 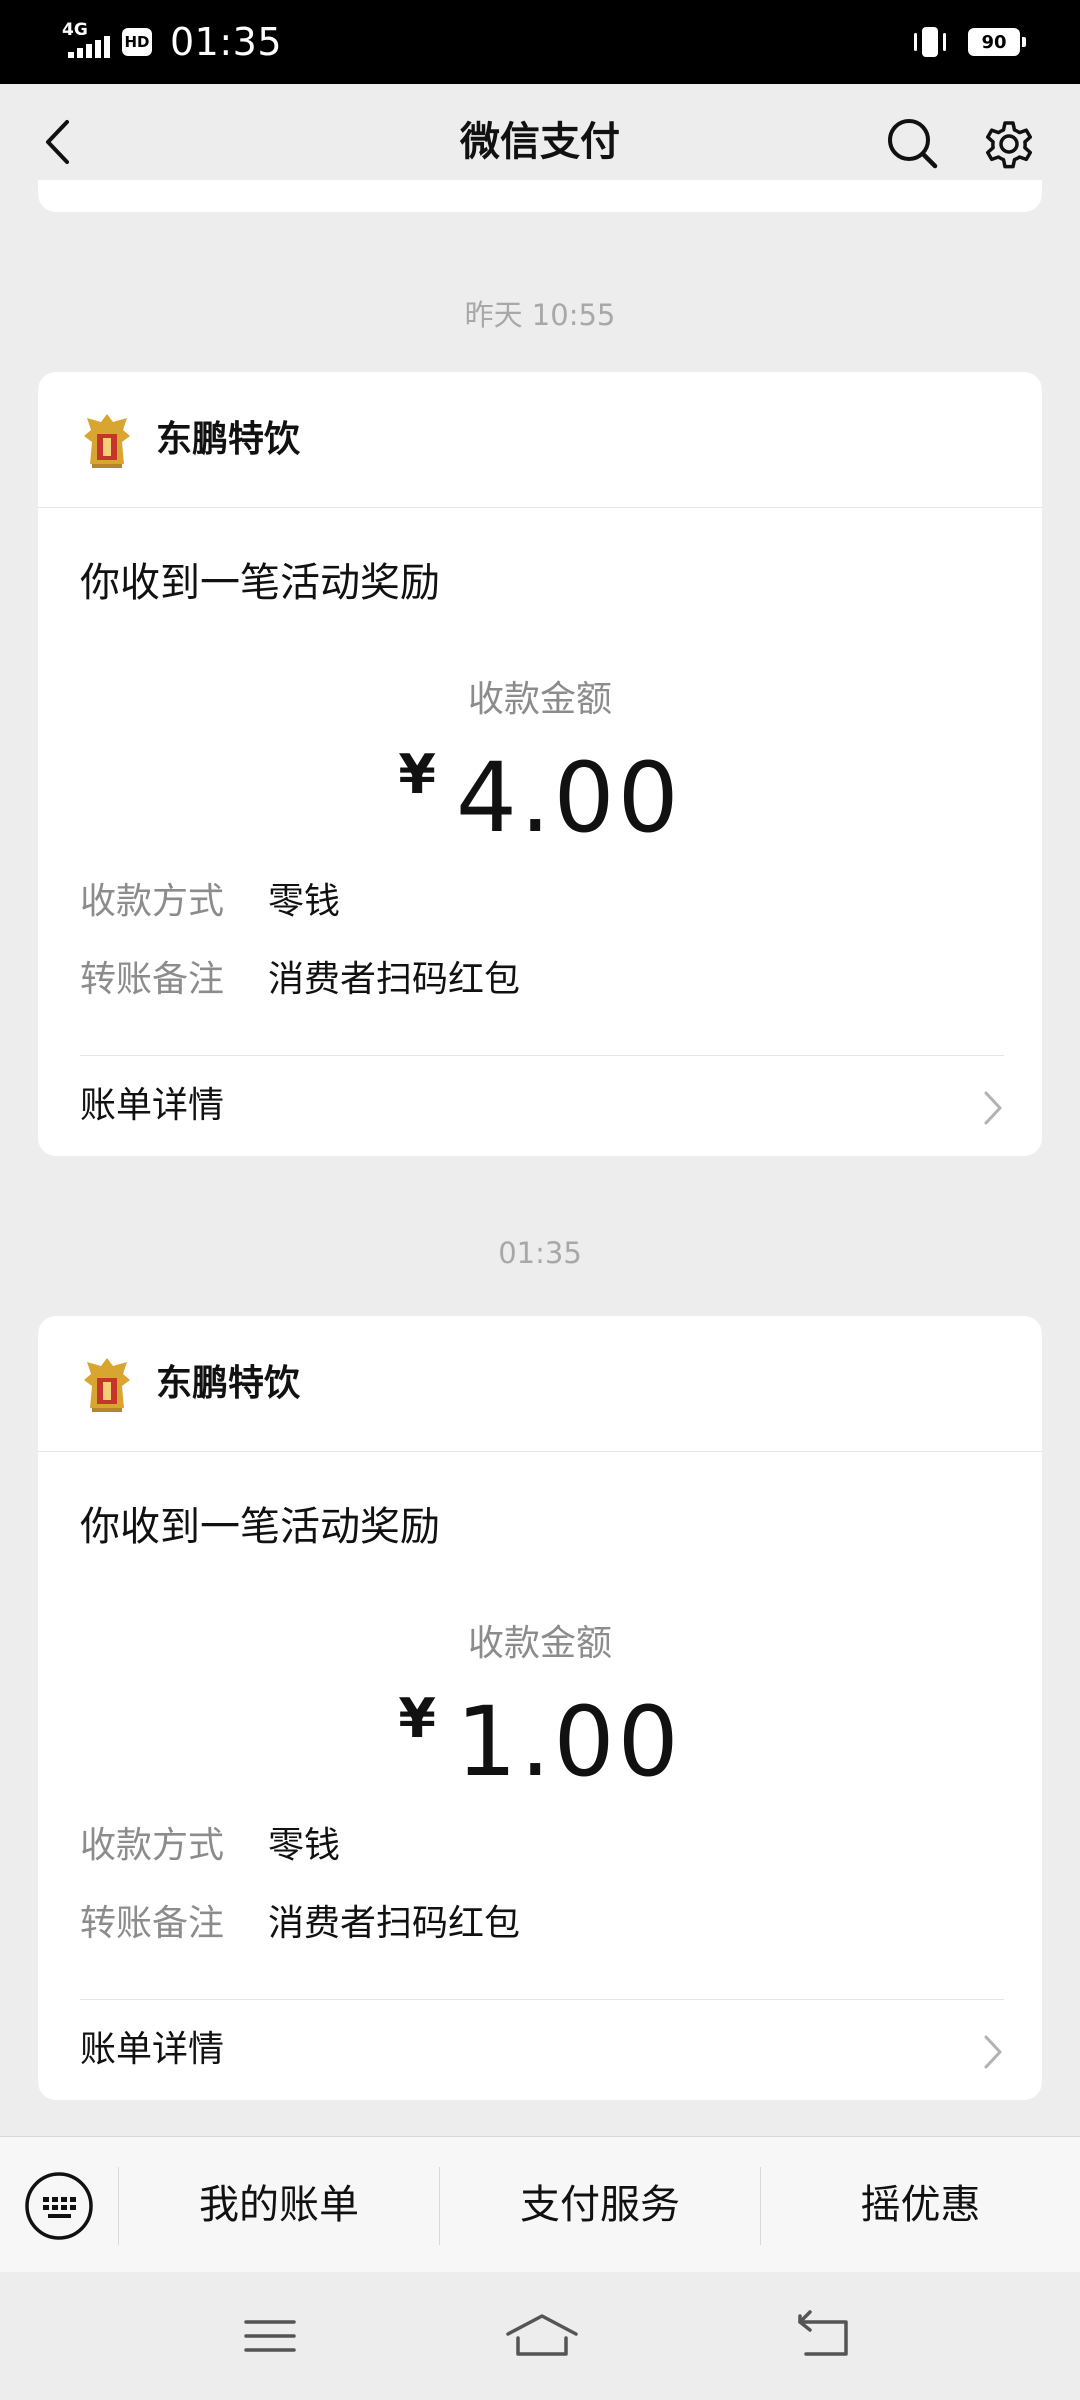 What do you see at coordinates (600, 2205) in the screenshot?
I see `menu-payment-services: 支付服务` at bounding box center [600, 2205].